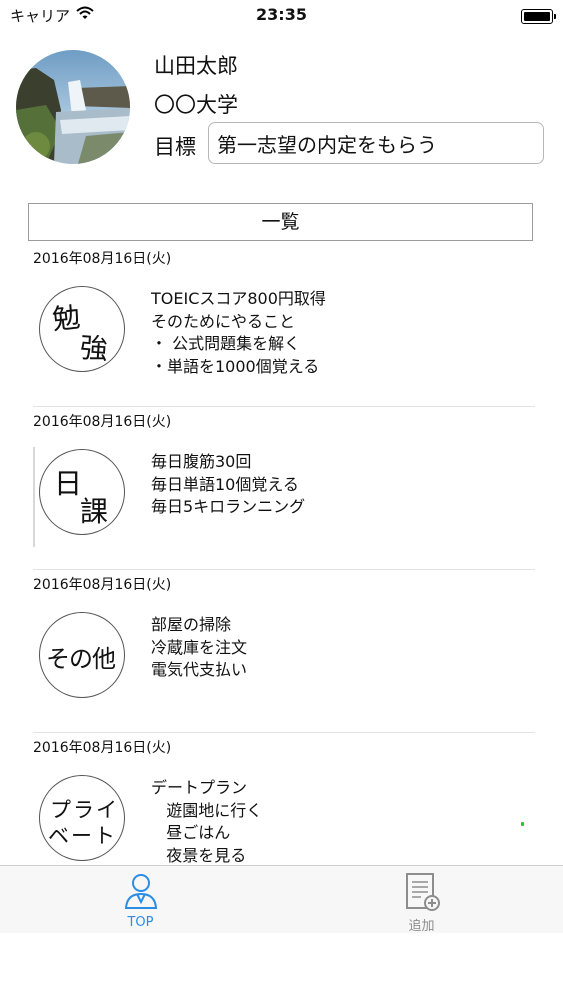 The height and width of the screenshot is (1000, 563). Describe the element at coordinates (175, 147) in the screenshot. I see `goal-label: 目標` at that location.